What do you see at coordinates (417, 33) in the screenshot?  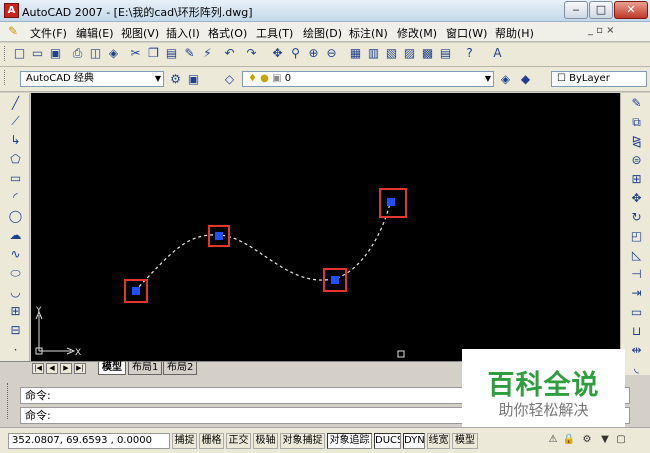 I see `menu-modify: 修改(M)` at bounding box center [417, 33].